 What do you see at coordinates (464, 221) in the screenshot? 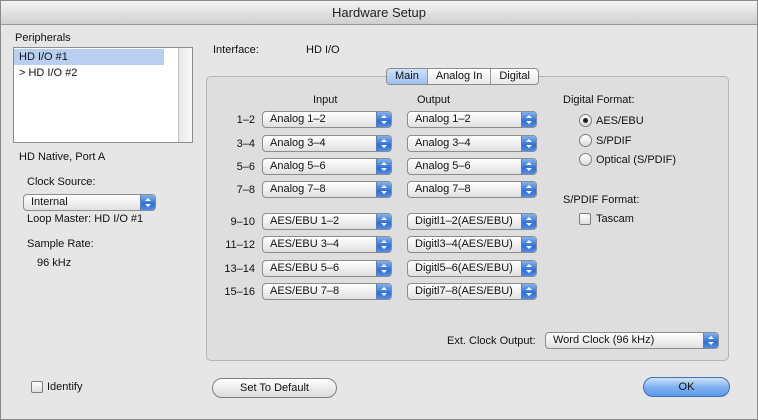
I see `output-value: Digitl1–2(AES/EBU)` at bounding box center [464, 221].